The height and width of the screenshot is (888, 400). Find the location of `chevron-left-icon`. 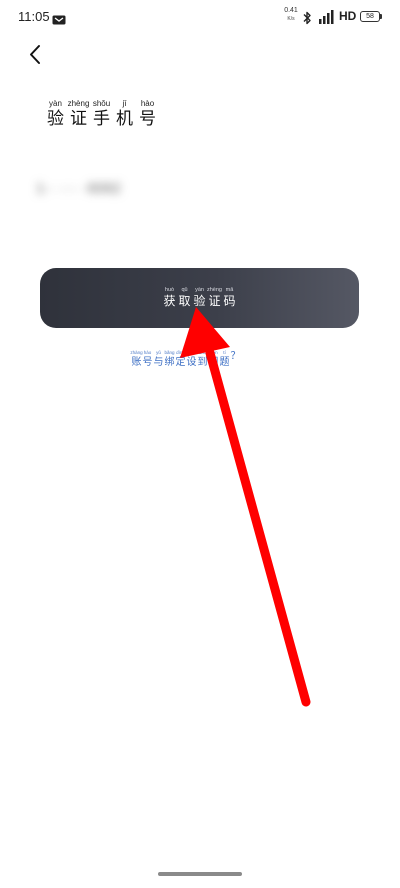

chevron-left-icon is located at coordinates (35, 54).